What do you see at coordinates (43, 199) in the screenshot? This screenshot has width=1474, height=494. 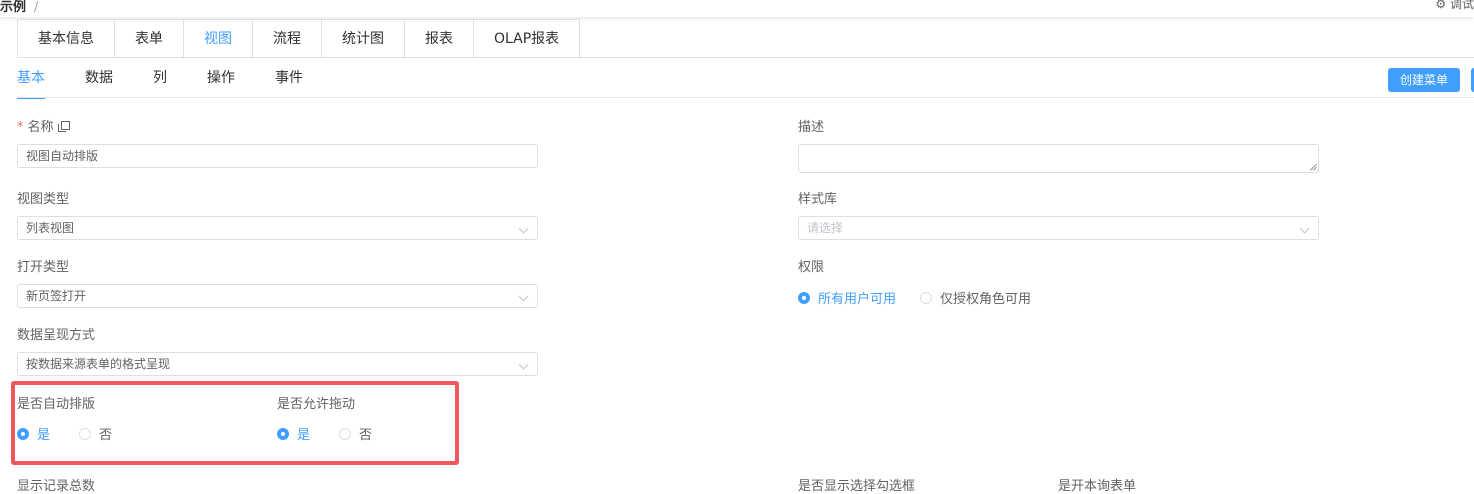 I see `view-type-label: 视图类型` at bounding box center [43, 199].